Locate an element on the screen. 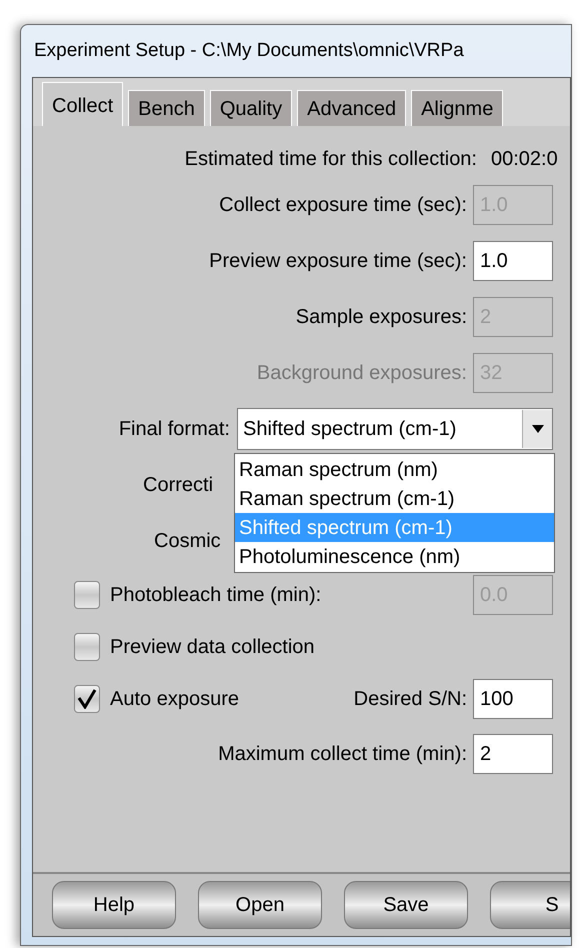 The image size is (583, 948). format-dropdown: Shifted spectrum (cm-1) is located at coordinates (395, 429).